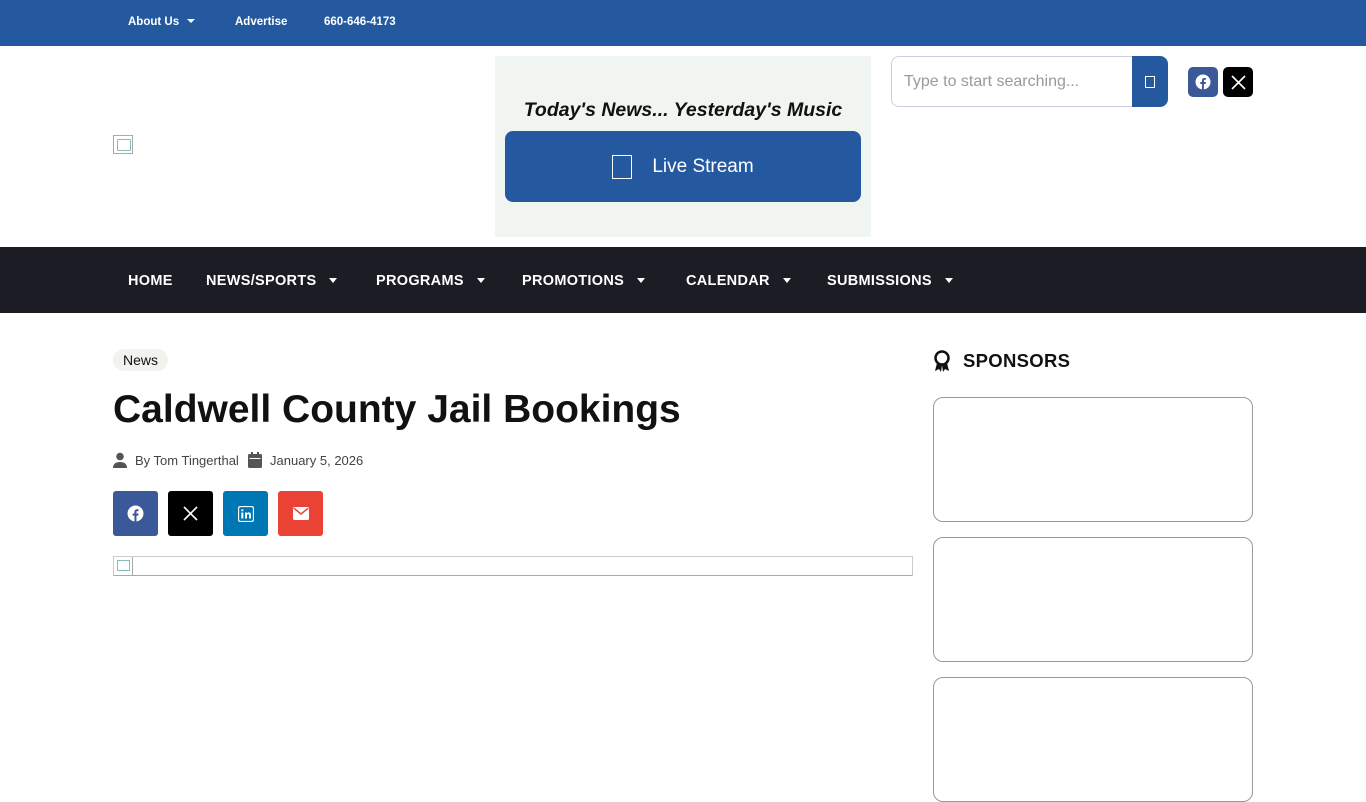 The height and width of the screenshot is (802, 1366). I want to click on date-meta: January 5, 2026, so click(305, 460).